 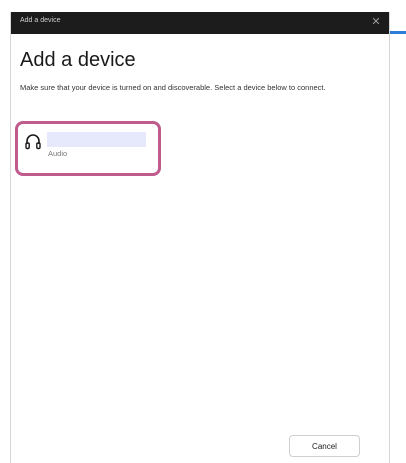 What do you see at coordinates (324, 446) in the screenshot?
I see `cancel-button: Cancel` at bounding box center [324, 446].